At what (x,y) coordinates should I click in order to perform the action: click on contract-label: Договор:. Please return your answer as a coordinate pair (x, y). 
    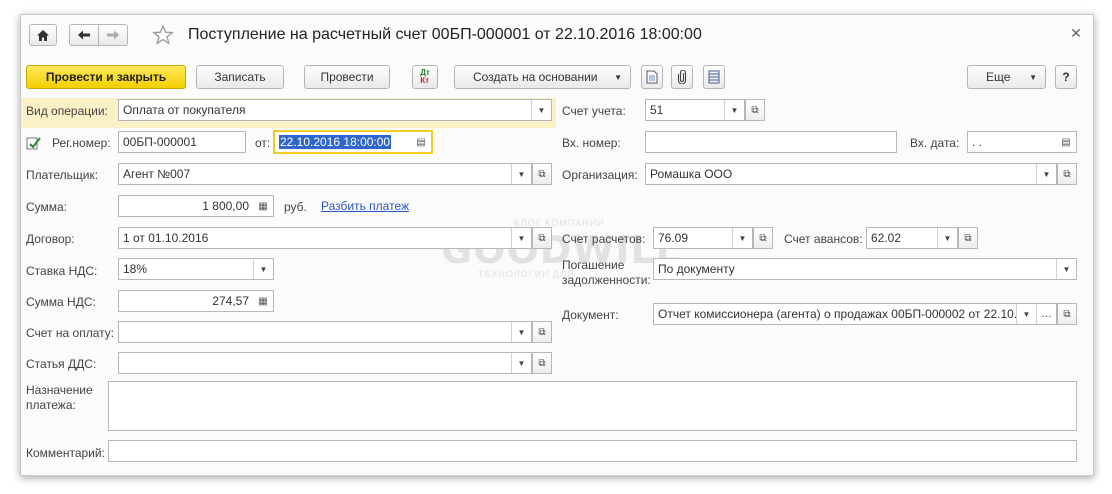
    Looking at the image, I should click on (50, 239).